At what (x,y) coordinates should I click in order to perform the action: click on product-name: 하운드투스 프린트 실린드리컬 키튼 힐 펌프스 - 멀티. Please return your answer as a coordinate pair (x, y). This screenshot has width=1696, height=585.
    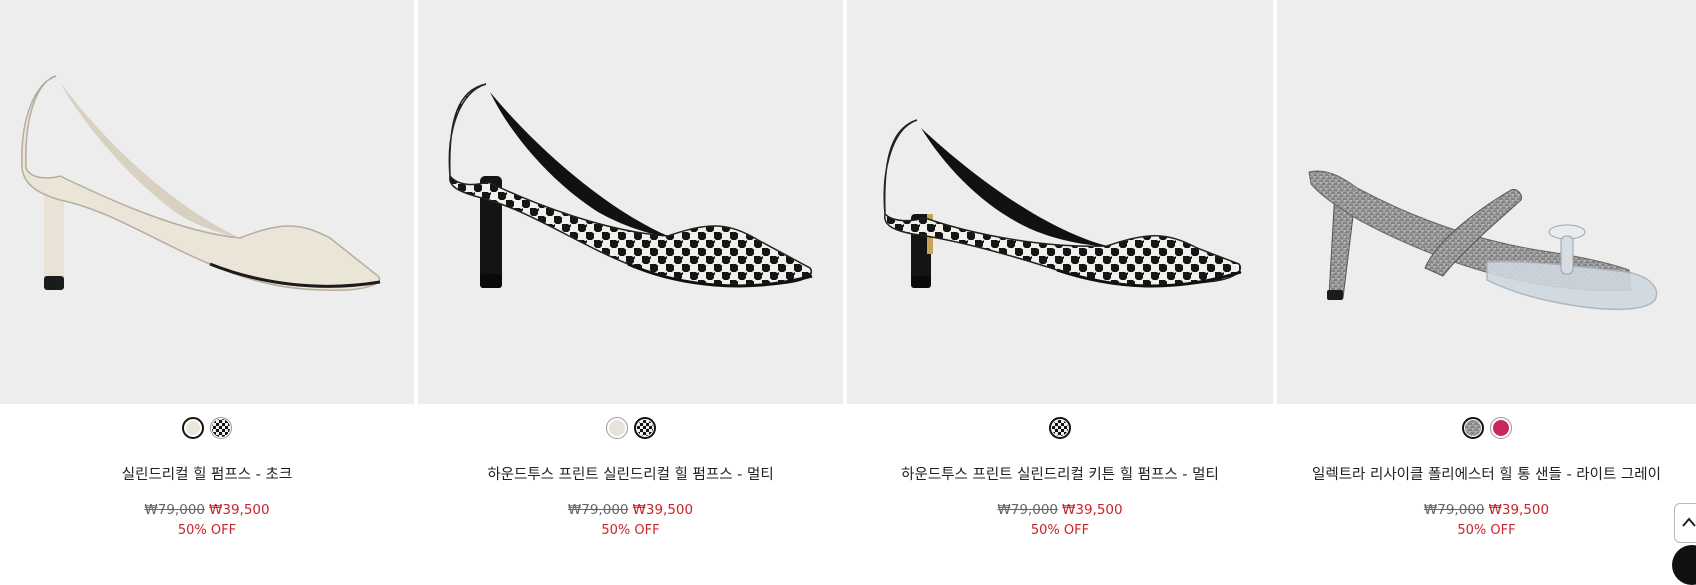
    Looking at the image, I should click on (1060, 473).